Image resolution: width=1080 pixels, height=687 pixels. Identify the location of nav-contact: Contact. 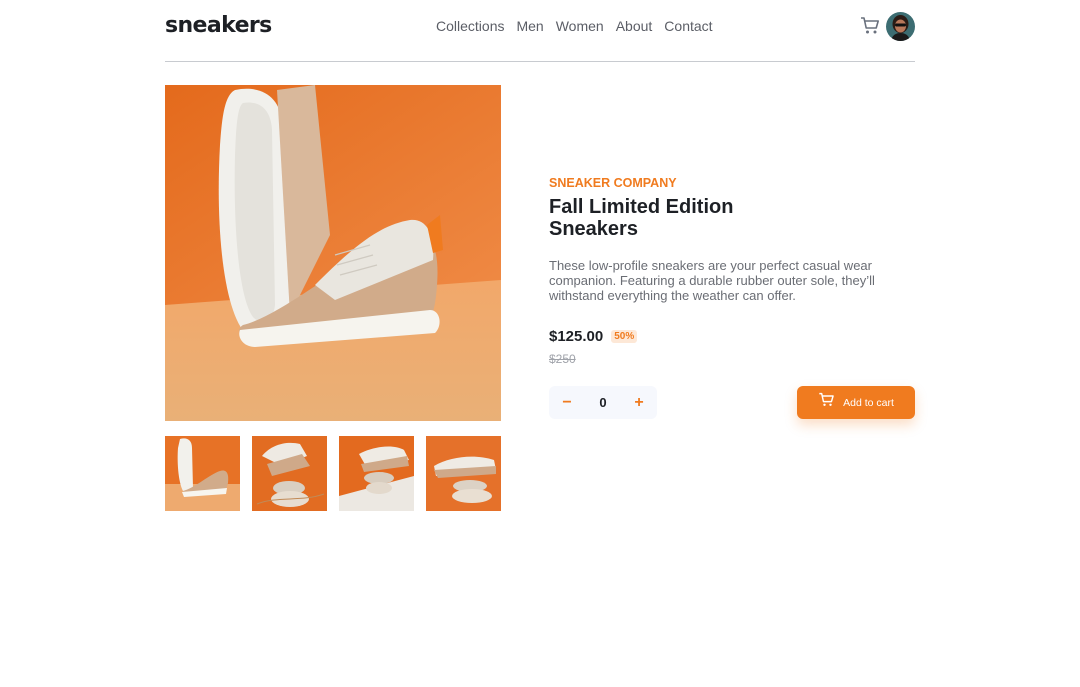
(688, 26).